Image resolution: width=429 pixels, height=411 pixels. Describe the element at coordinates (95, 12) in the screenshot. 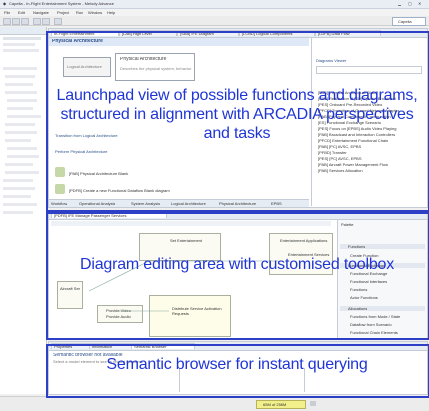

I see `menu-window: Window` at that location.